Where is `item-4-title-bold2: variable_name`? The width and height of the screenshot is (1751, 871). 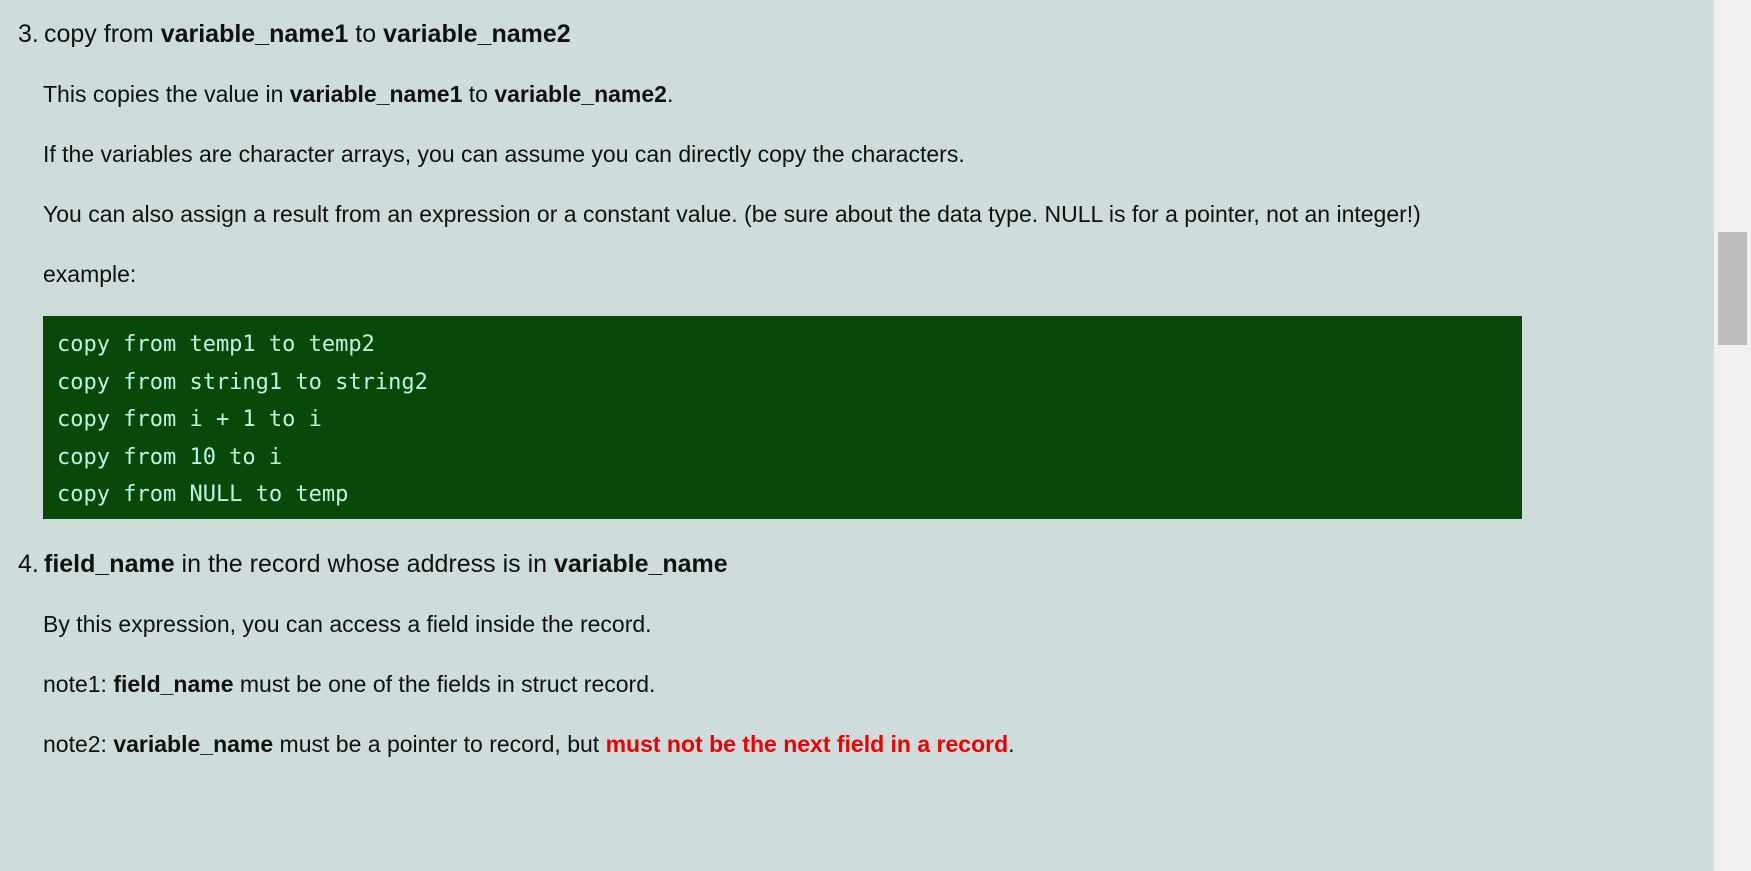 item-4-title-bold2: variable_name is located at coordinates (640, 564).